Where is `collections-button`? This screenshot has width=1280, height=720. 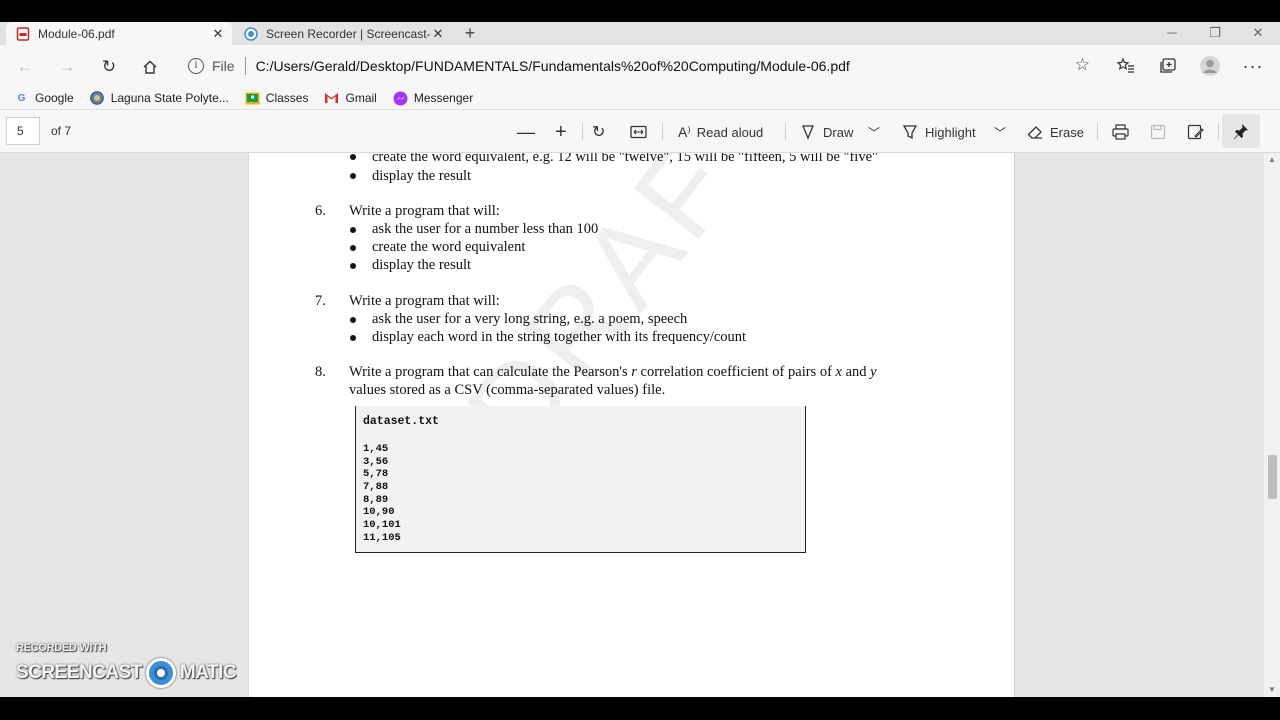 collections-button is located at coordinates (1168, 66).